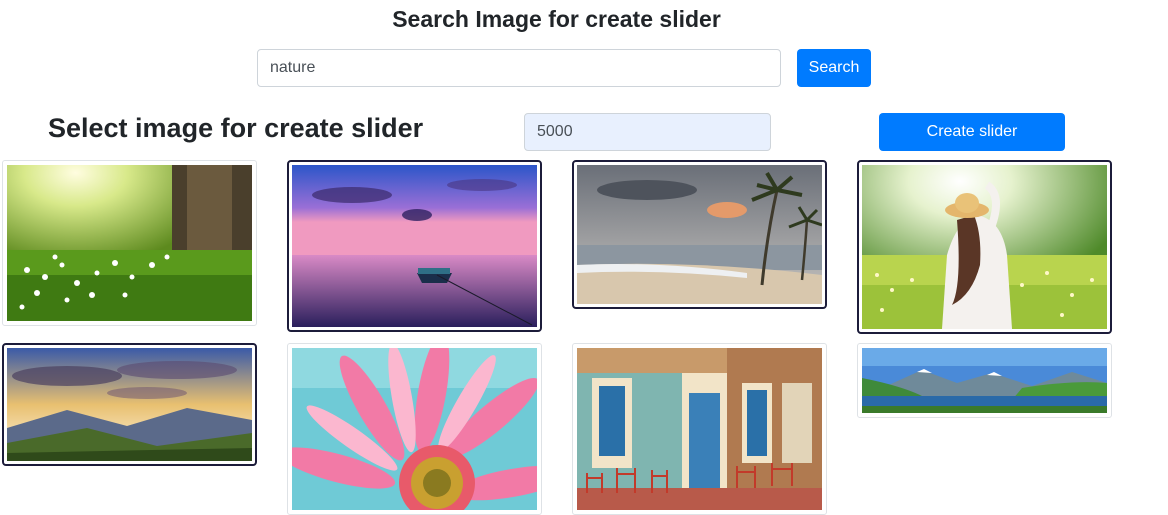 Image resolution: width=1168 pixels, height=515 pixels. I want to click on slider-duration-input, so click(647, 132).